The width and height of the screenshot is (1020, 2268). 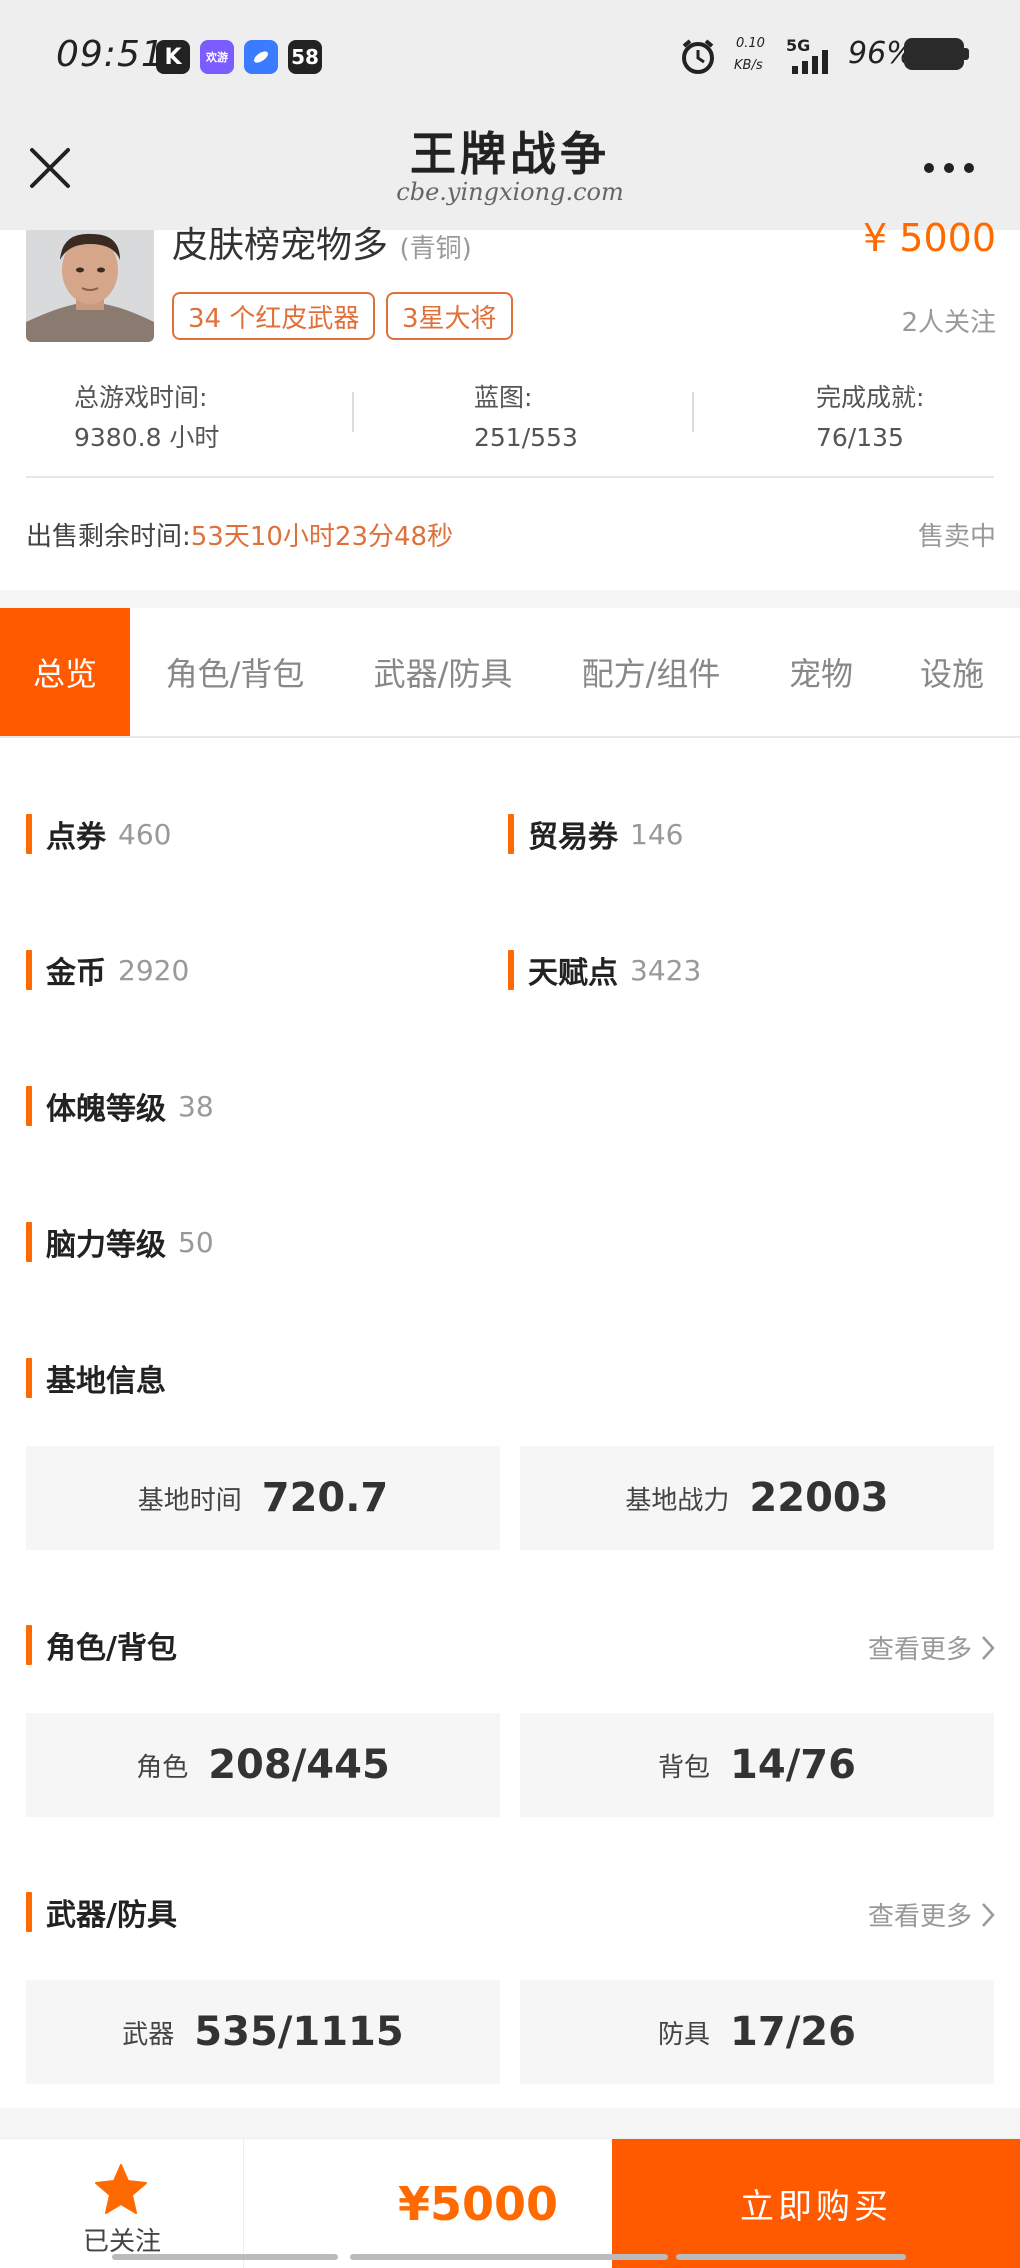 I want to click on tab-role-bag: 角色/背包, so click(x=235, y=672).